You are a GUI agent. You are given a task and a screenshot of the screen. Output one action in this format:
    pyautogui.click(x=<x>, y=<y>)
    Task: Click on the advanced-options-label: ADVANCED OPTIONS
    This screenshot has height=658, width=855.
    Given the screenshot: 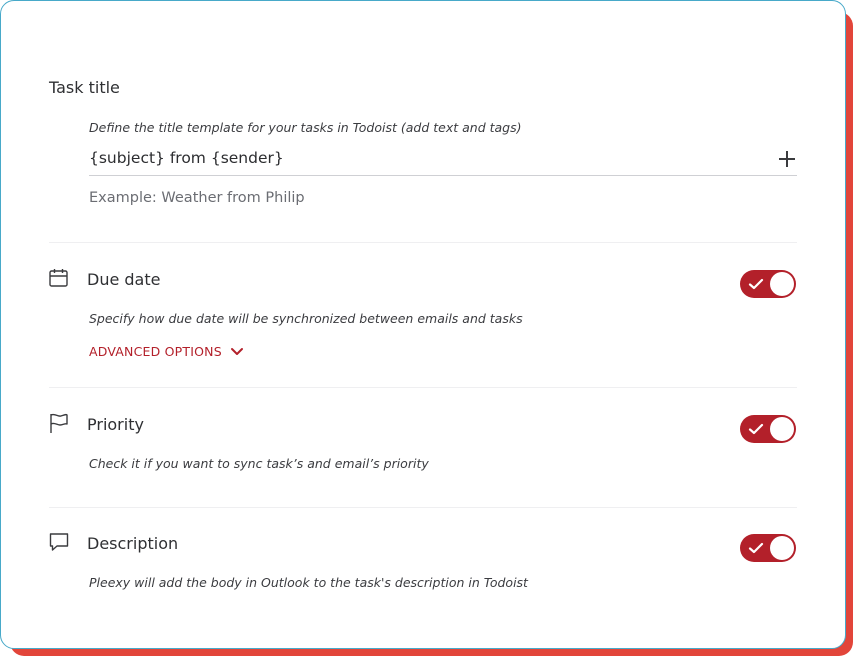 What is the action you would take?
    pyautogui.click(x=155, y=351)
    